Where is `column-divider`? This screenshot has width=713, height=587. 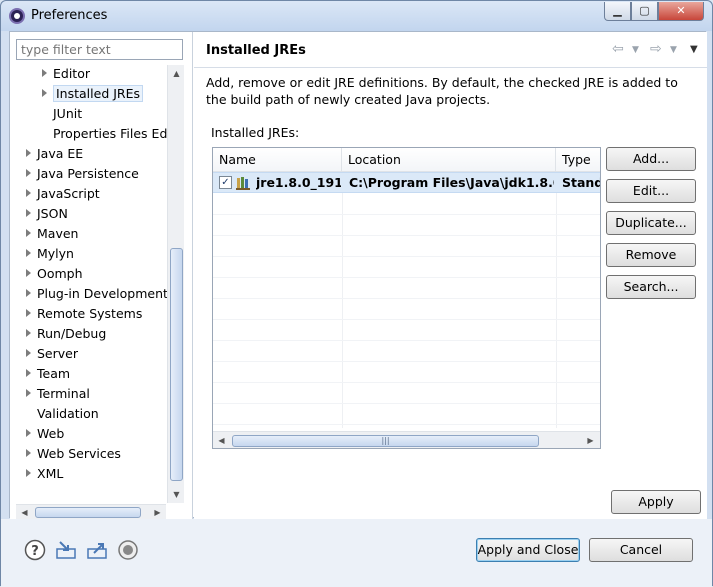
column-divider is located at coordinates (342, 310).